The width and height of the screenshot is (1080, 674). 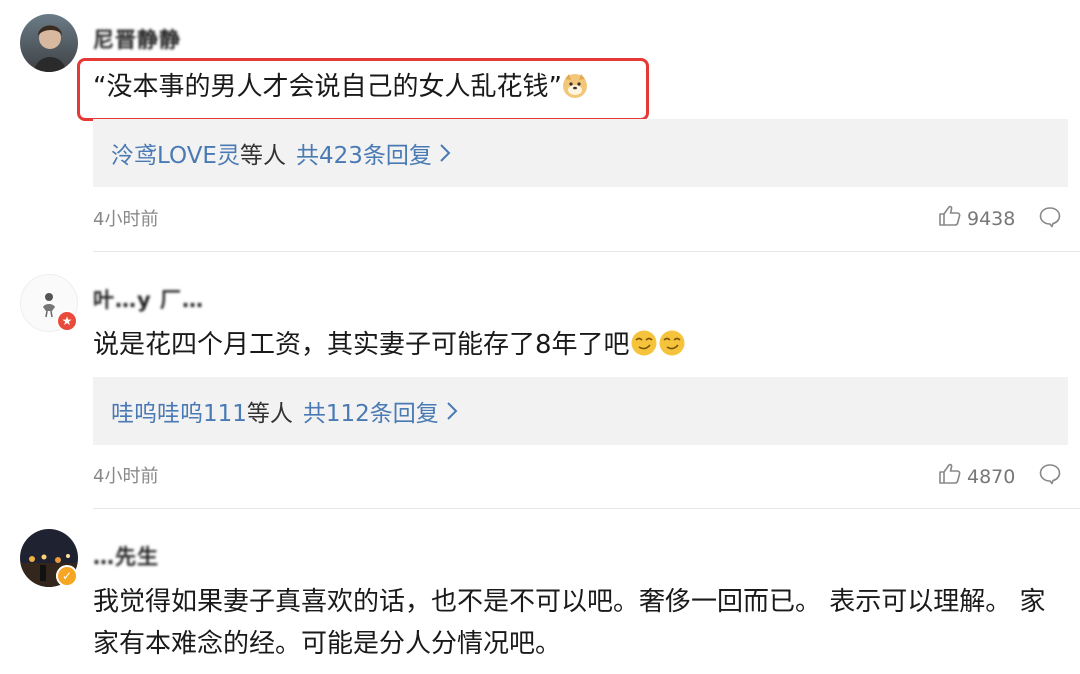 What do you see at coordinates (126, 556) in the screenshot?
I see `username: …先生` at bounding box center [126, 556].